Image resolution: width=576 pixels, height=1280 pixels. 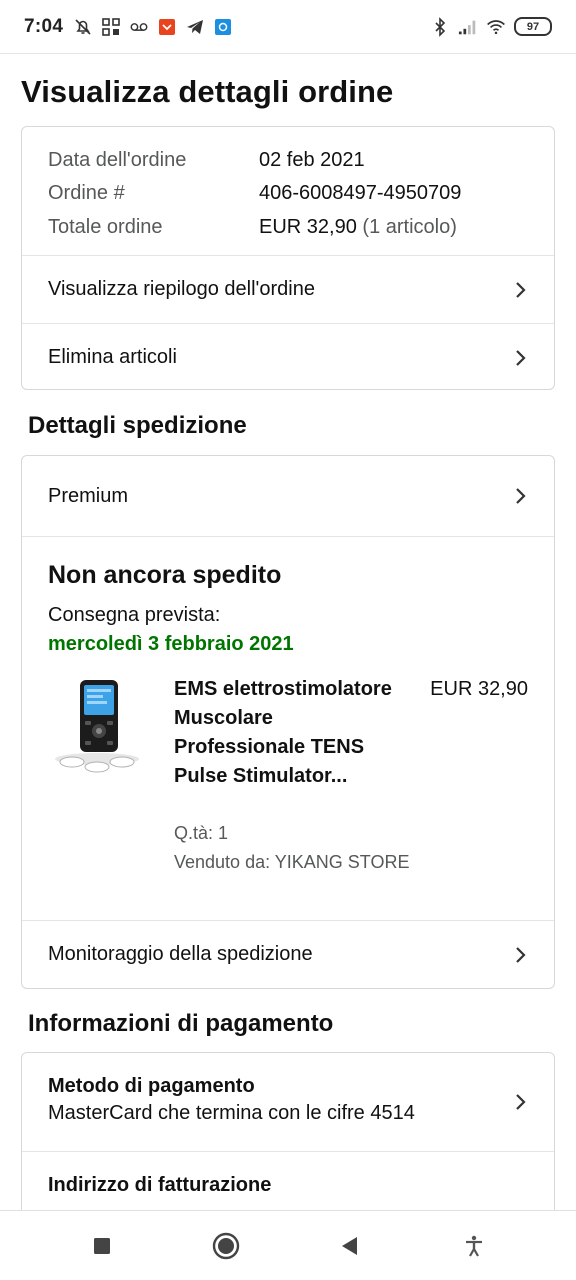 What do you see at coordinates (223, 27) in the screenshot?
I see `app-badge-icon` at bounding box center [223, 27].